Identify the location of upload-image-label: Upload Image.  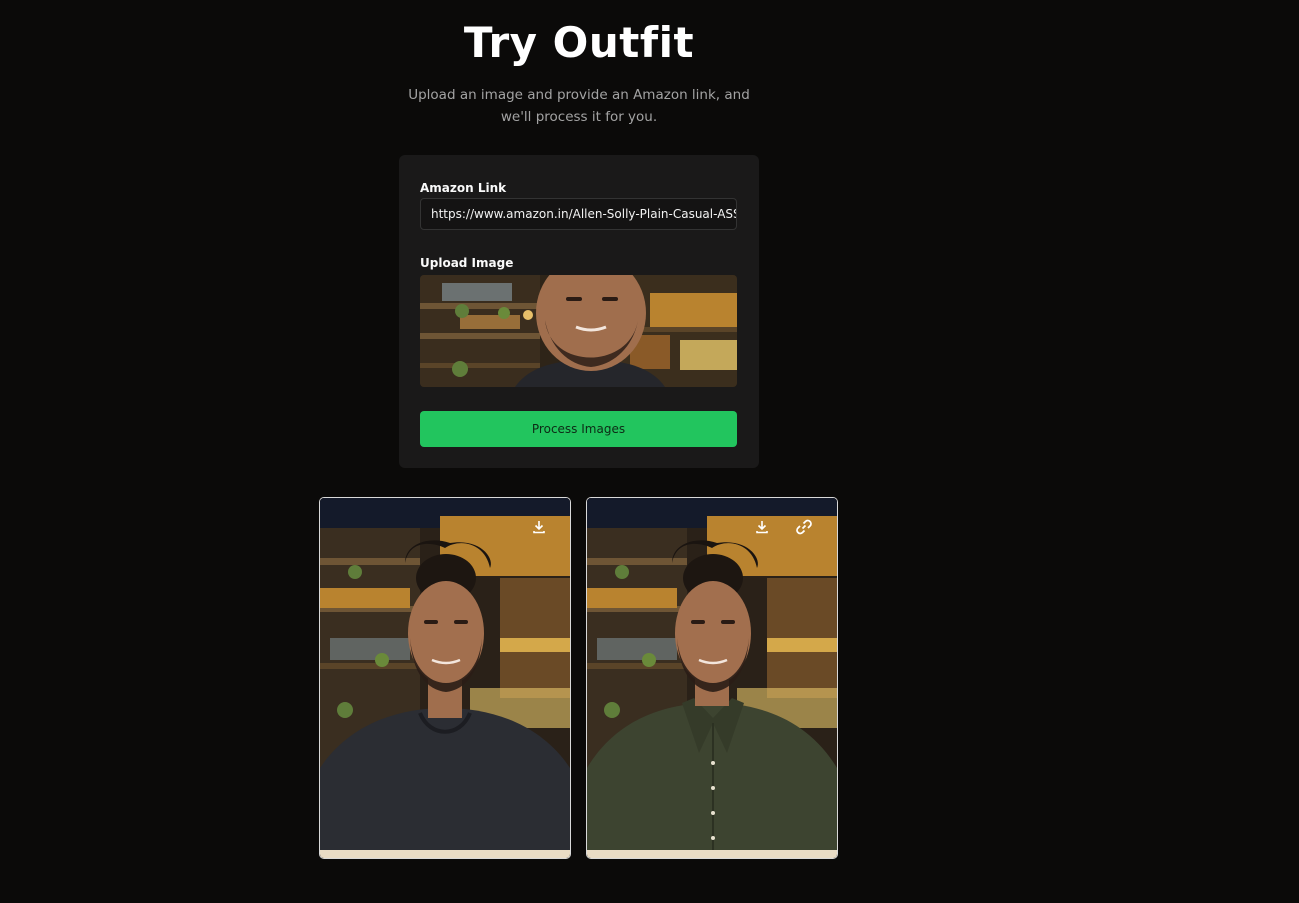
(467, 263).